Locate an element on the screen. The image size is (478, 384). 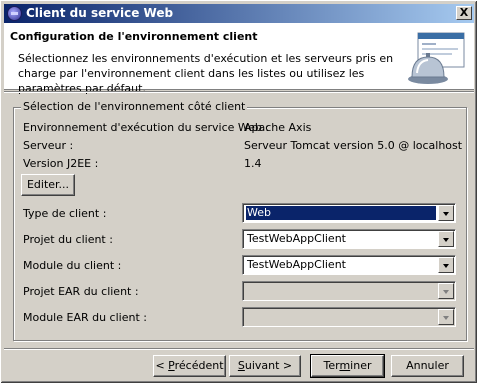
title-bar: Client du service Web X is located at coordinates (239, 13).